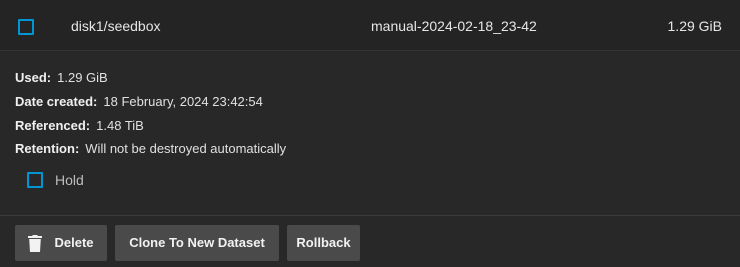 This screenshot has width=740, height=267. Describe the element at coordinates (74, 242) in the screenshot. I see `delete-label: Delete` at that location.